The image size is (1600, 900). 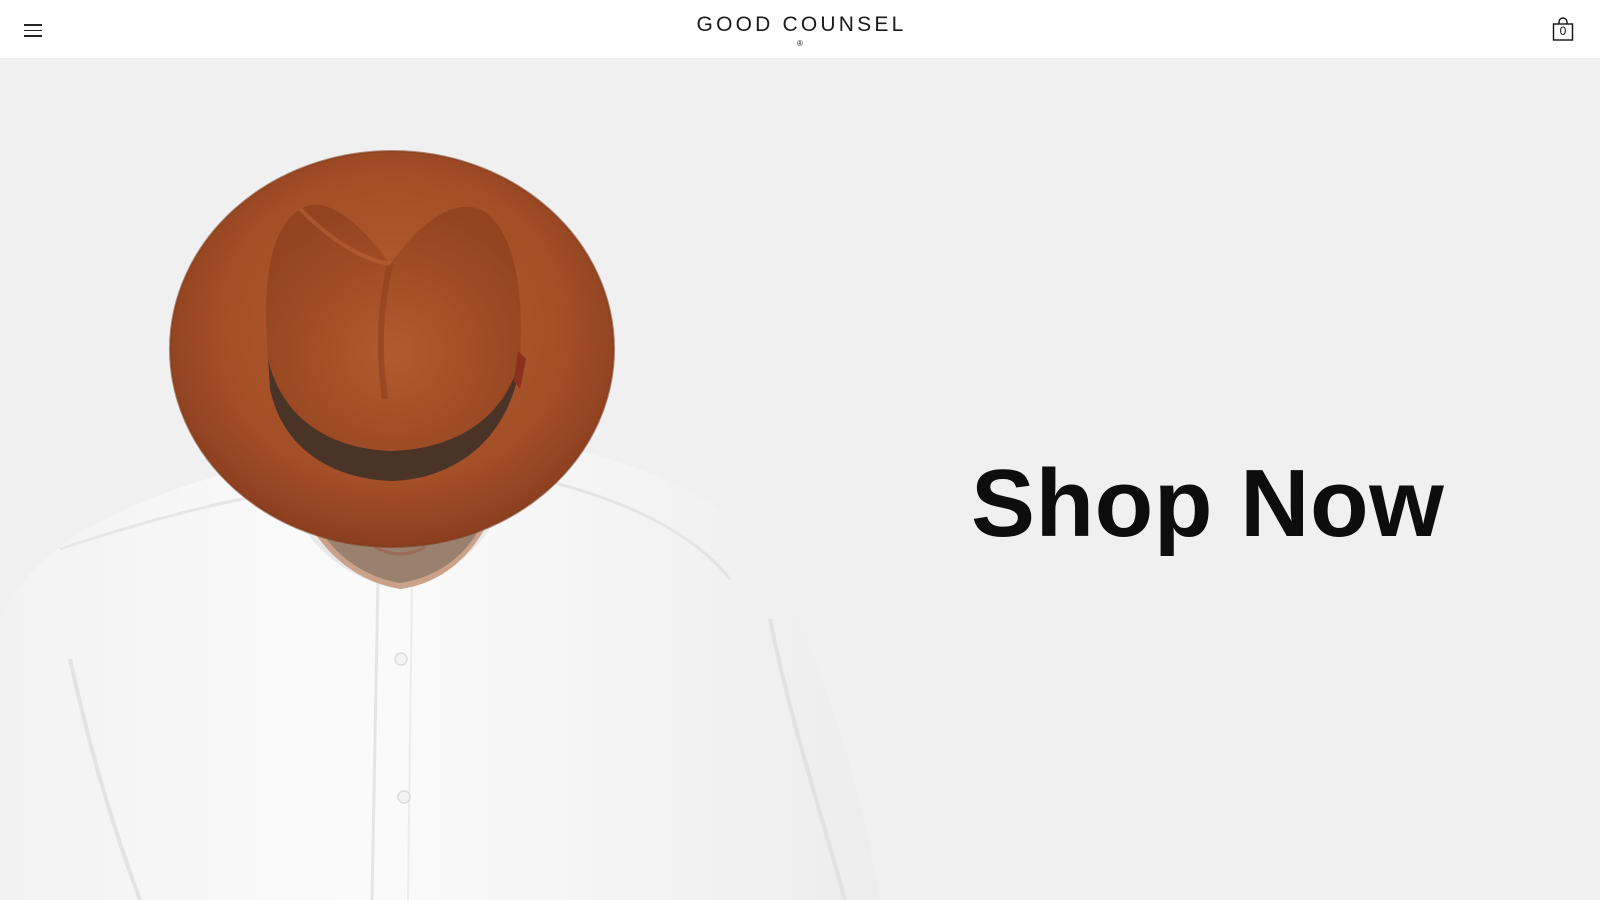 I want to click on brand-name: GOOD COUNSEL, so click(x=801, y=24).